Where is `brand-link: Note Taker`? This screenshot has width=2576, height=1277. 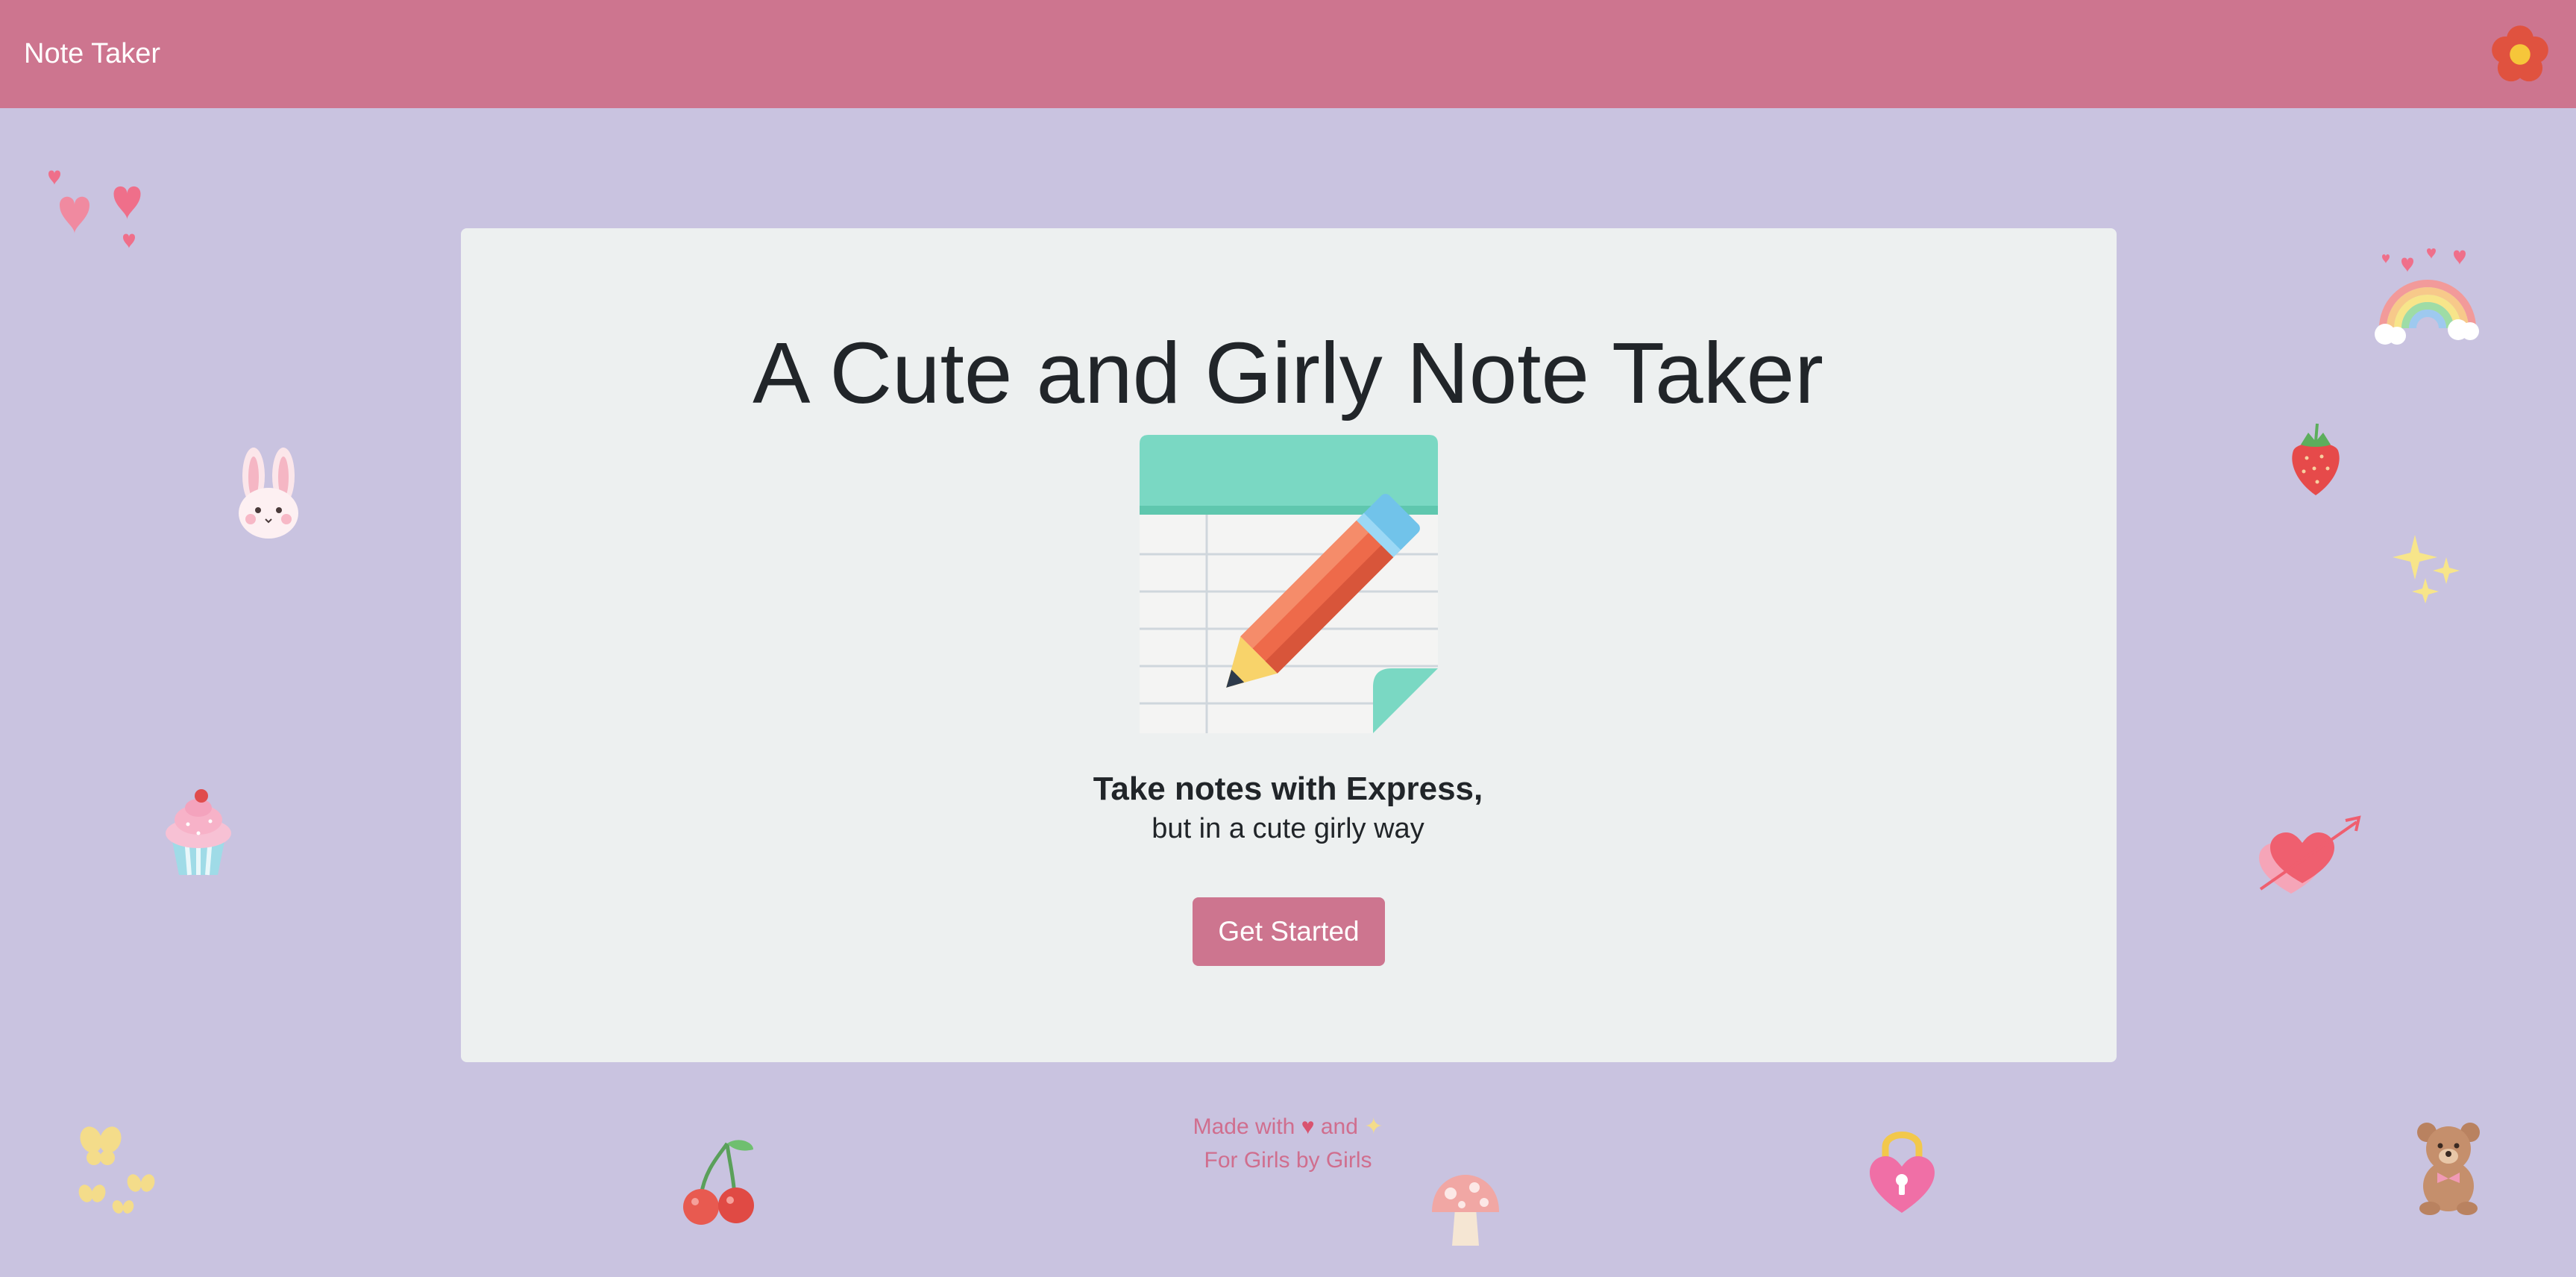 brand-link: Note Taker is located at coordinates (92, 53).